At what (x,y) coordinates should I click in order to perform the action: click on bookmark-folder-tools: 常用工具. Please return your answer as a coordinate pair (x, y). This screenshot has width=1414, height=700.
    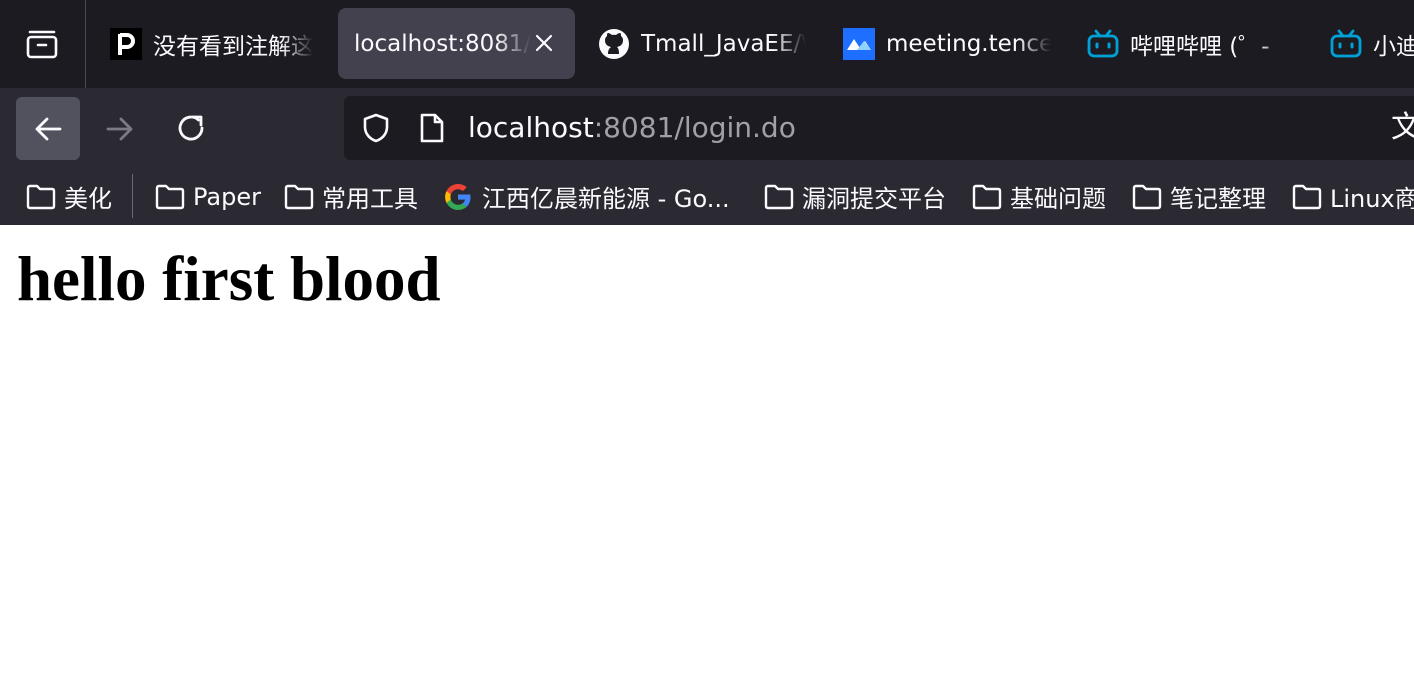
    Looking at the image, I should click on (351, 196).